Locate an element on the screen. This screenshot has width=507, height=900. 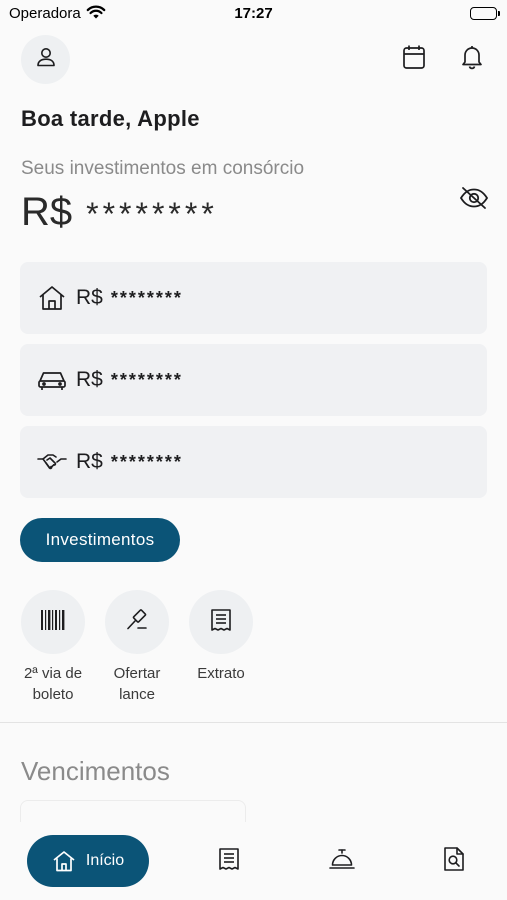
quick-action-label: 2ª via de boleto is located at coordinates (53, 684).